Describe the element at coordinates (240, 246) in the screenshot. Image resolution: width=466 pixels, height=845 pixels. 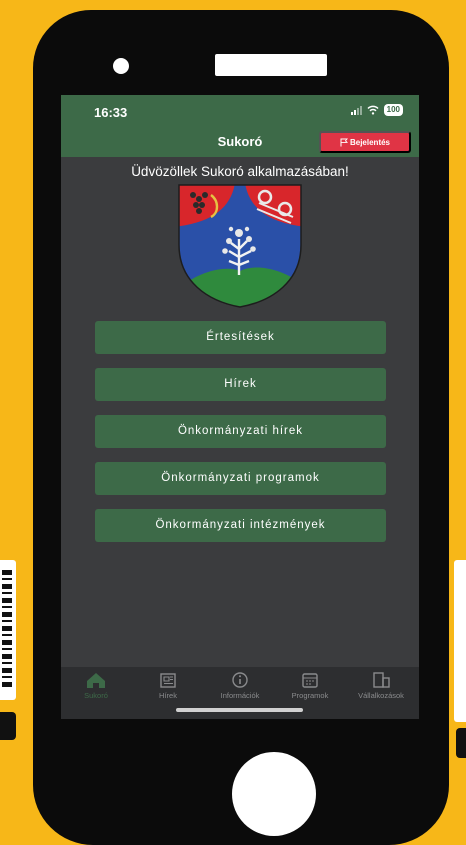
I see `coat-of-arms-logo` at that location.